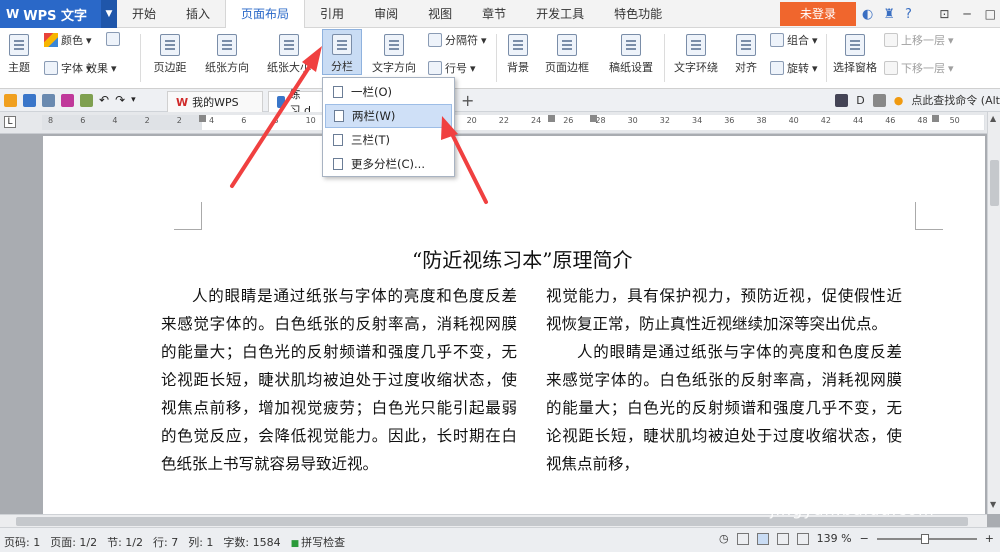 The image size is (1000, 552). Describe the element at coordinates (818, 14) in the screenshot. I see `login-button: 未登录` at that location.